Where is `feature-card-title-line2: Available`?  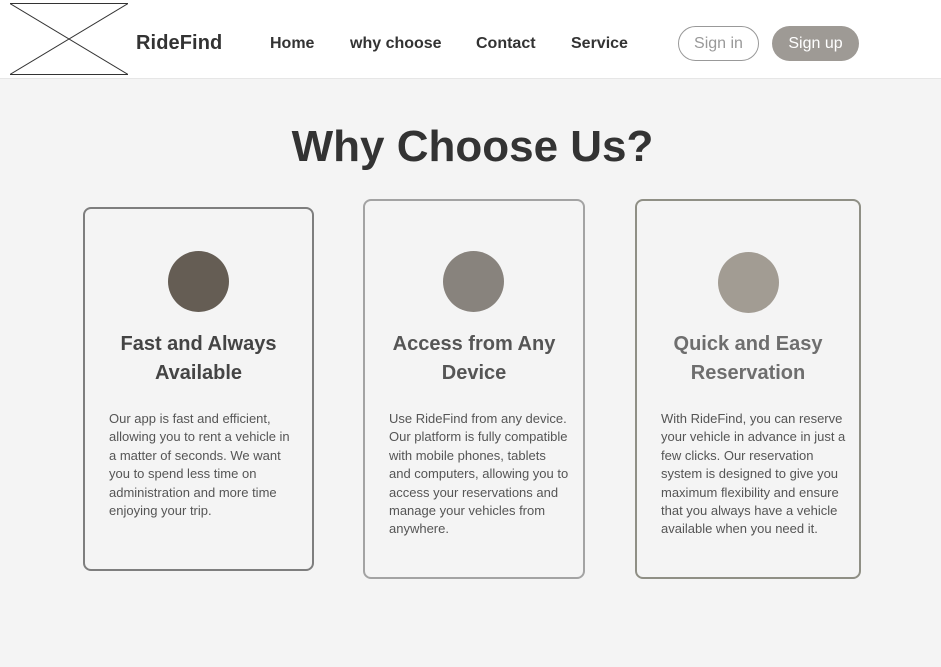 feature-card-title-line2: Available is located at coordinates (198, 373).